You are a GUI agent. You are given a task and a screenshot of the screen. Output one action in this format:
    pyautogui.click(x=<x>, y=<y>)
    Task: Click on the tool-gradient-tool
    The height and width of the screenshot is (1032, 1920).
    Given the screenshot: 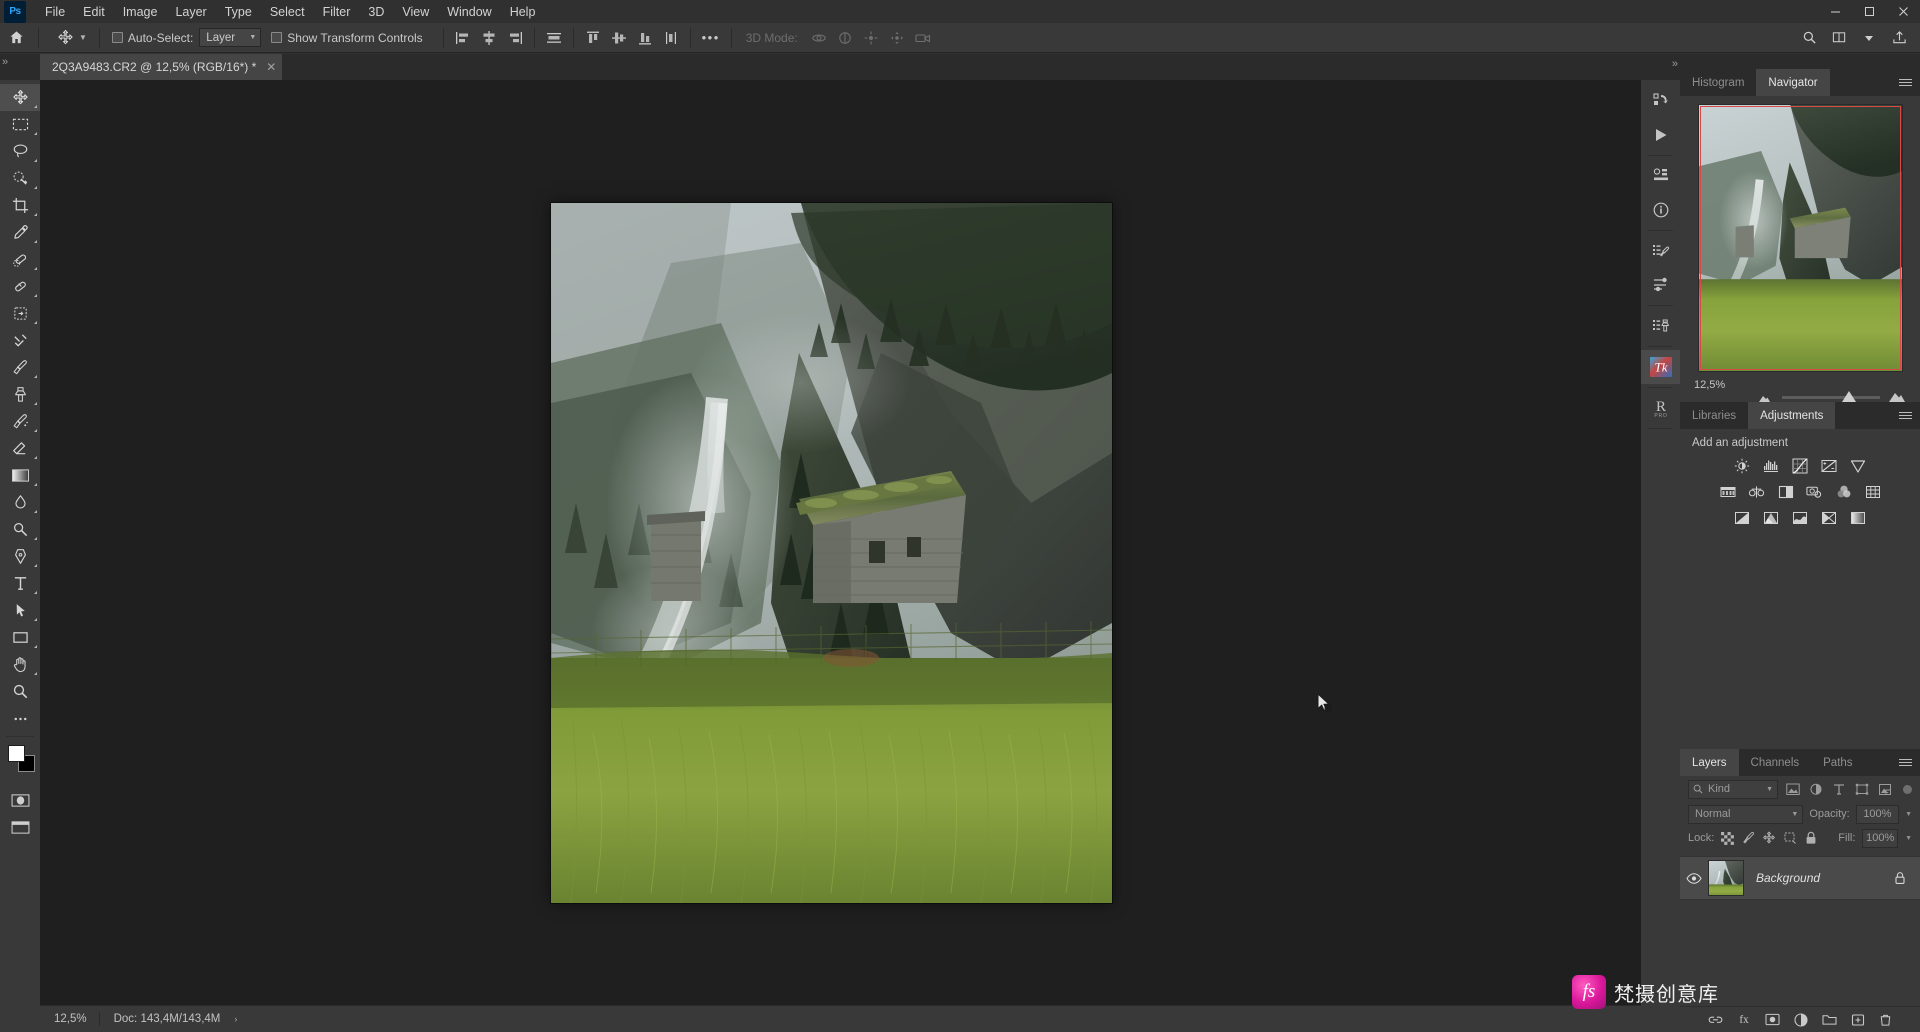 What is the action you would take?
    pyautogui.click(x=20, y=475)
    